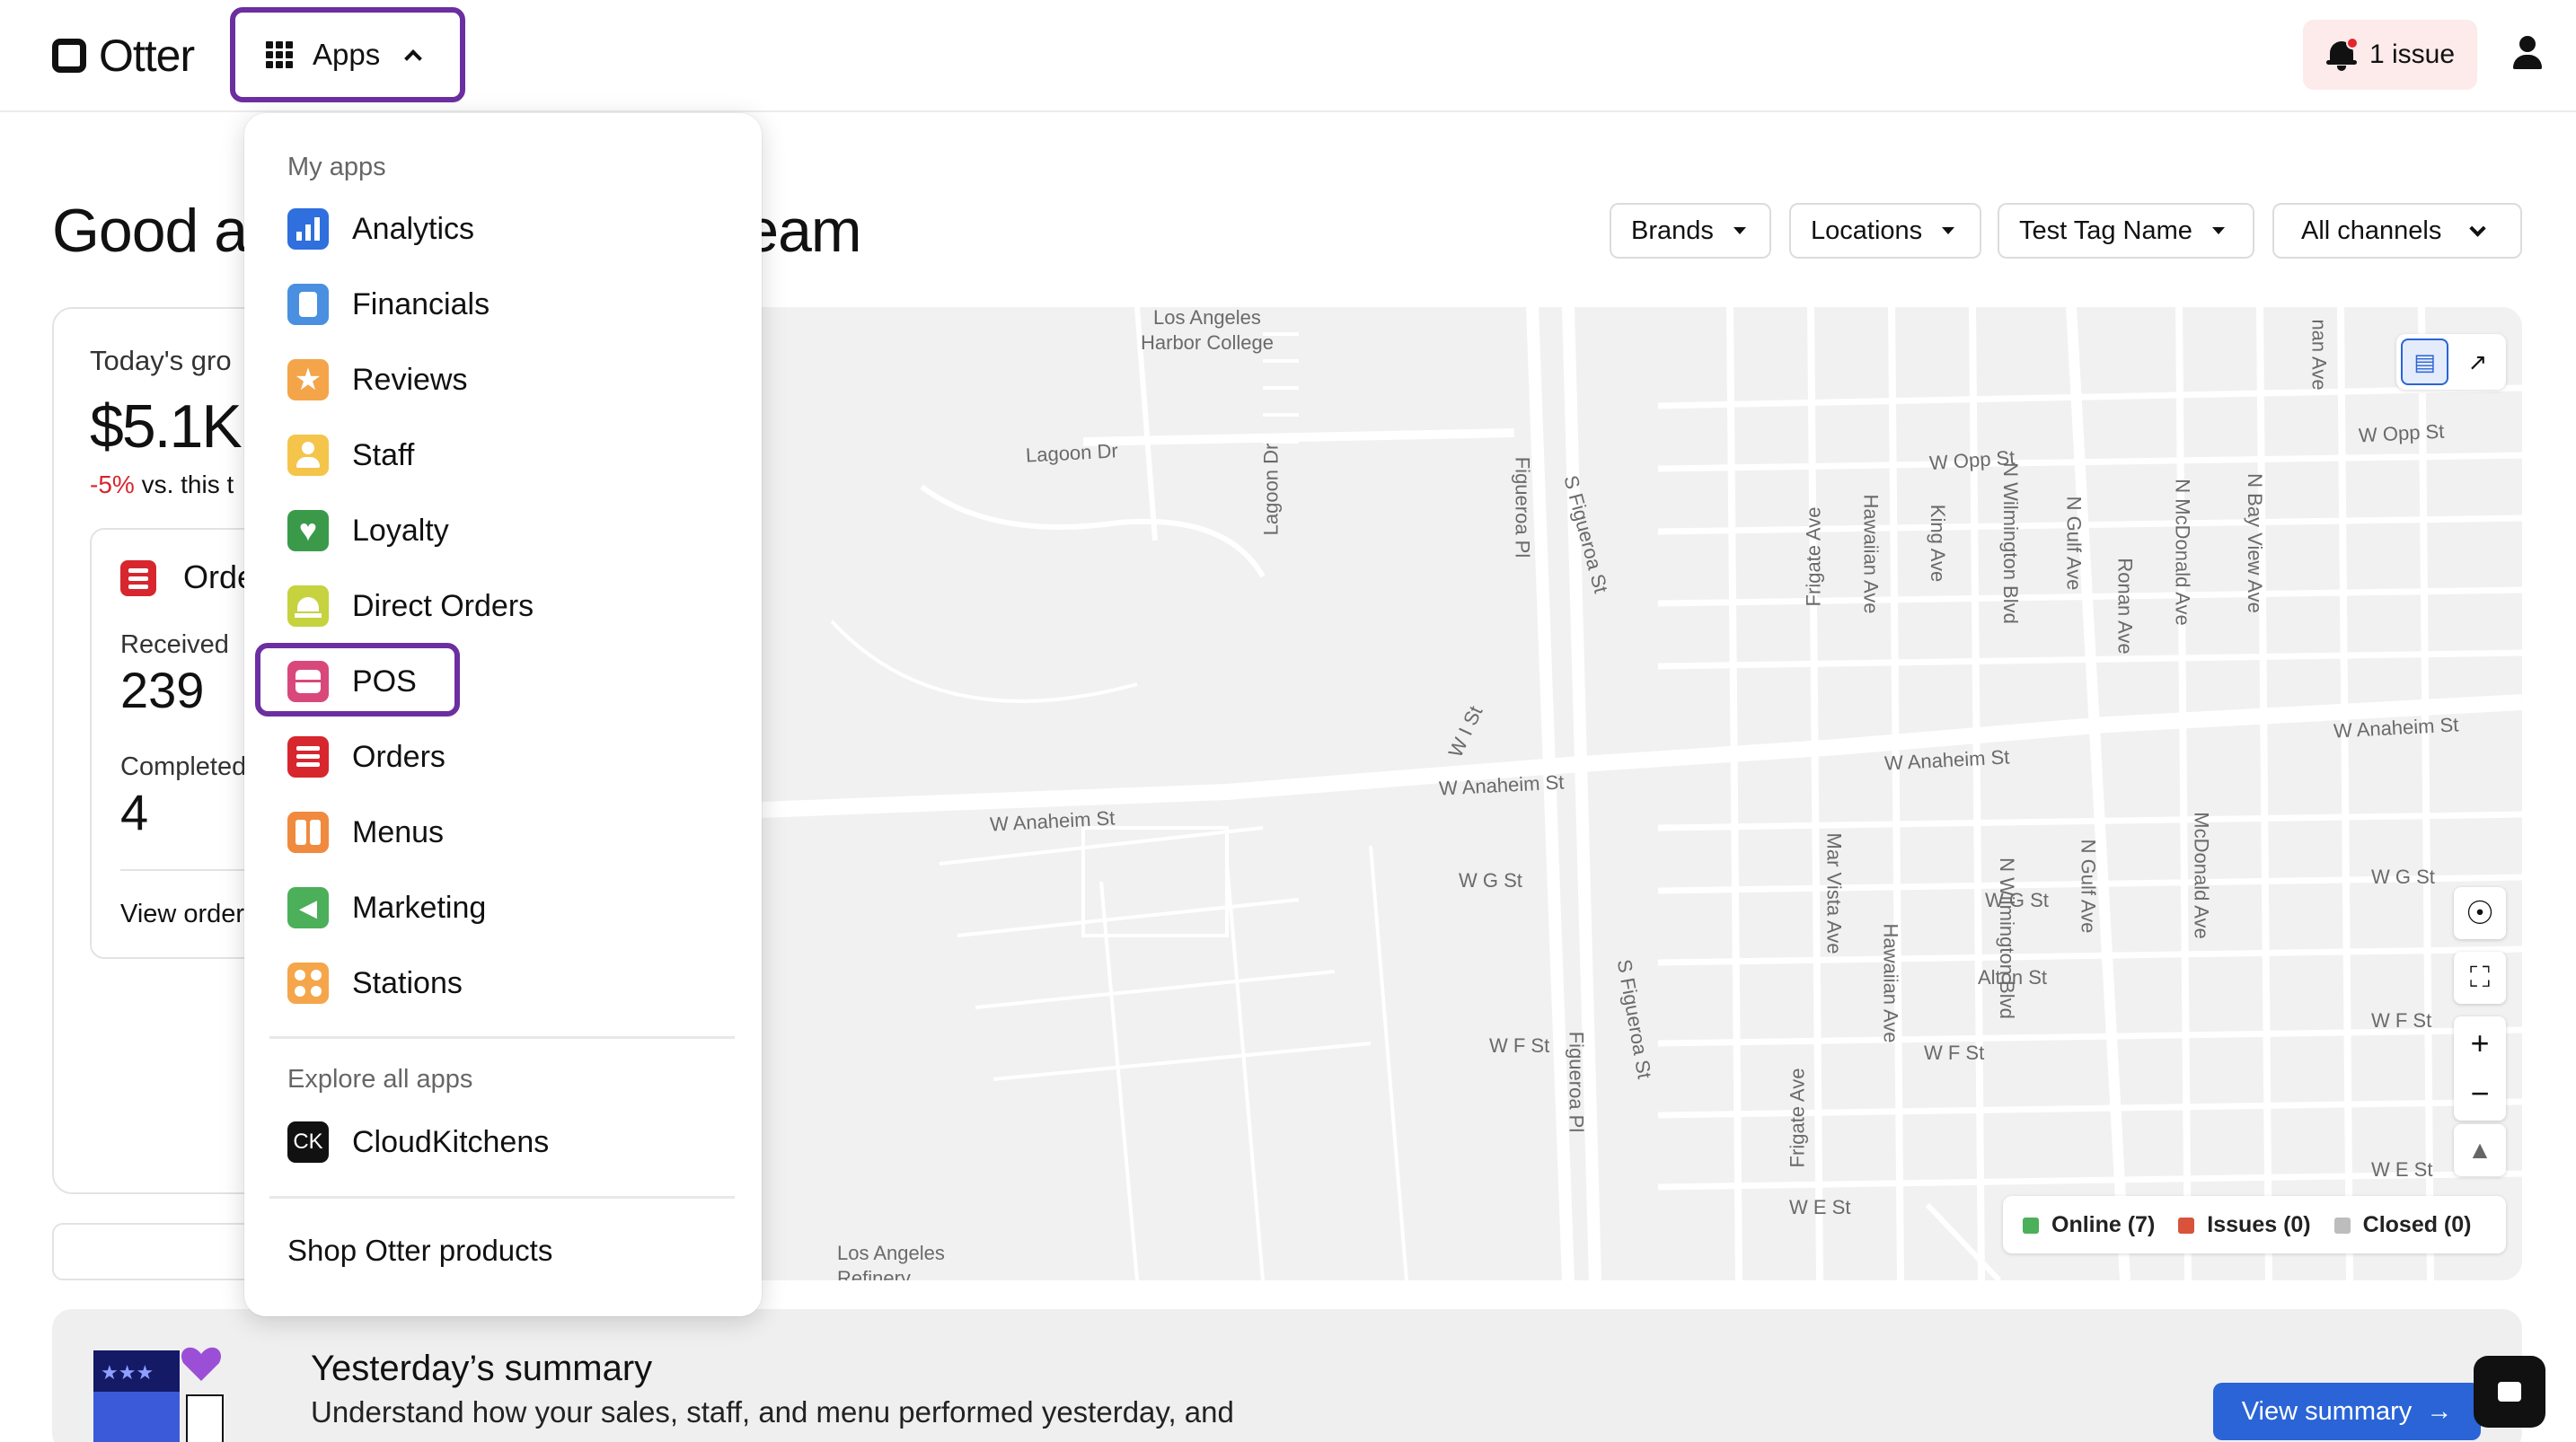 The height and width of the screenshot is (1442, 2576). Describe the element at coordinates (2412, 54) in the screenshot. I see `issue-count-label: 1 issue` at that location.